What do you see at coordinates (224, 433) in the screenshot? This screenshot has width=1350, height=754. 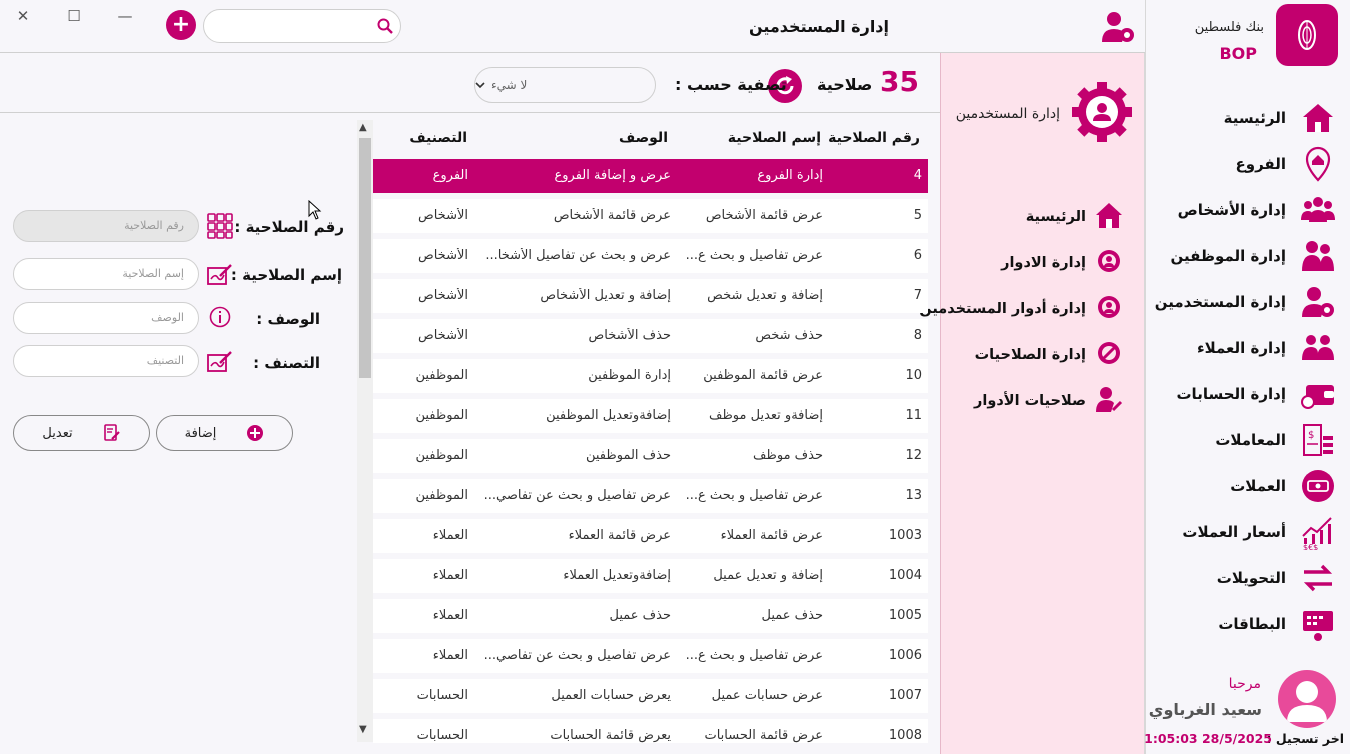 I see `add-permission-button: إضافة` at bounding box center [224, 433].